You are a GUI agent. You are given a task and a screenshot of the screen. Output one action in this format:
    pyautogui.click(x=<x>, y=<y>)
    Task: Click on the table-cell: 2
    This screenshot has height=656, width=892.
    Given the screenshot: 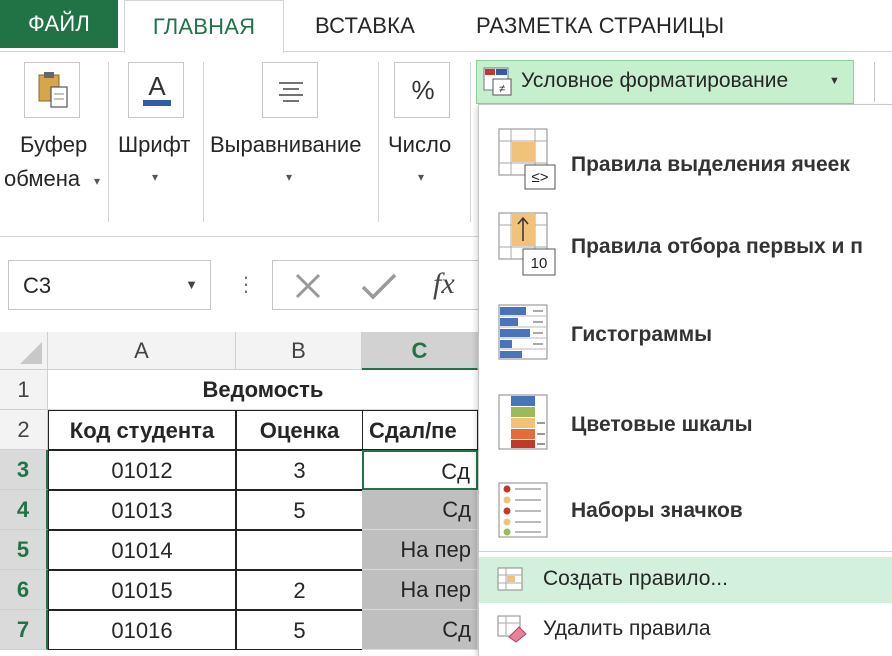 What is the action you would take?
    pyautogui.click(x=299, y=590)
    